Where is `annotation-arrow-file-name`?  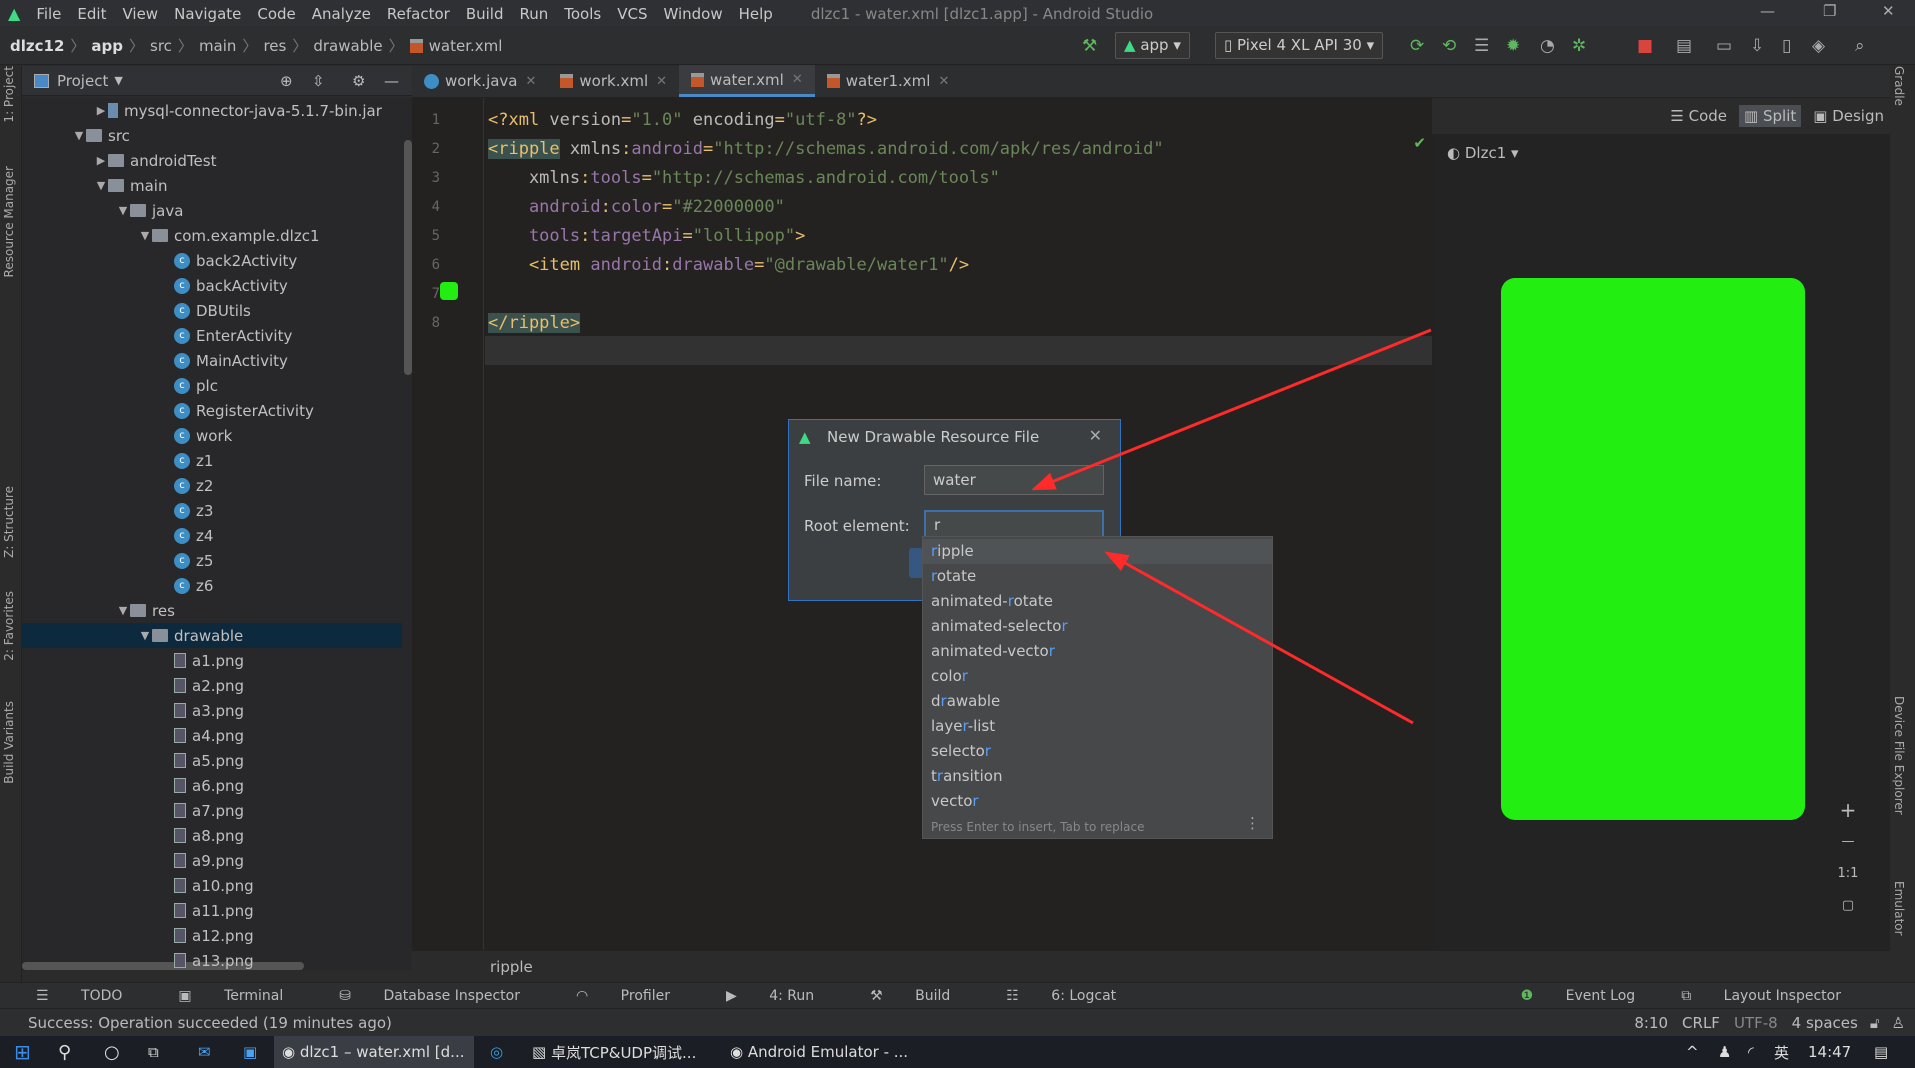
annotation-arrow-file-name is located at coordinates (1231, 409).